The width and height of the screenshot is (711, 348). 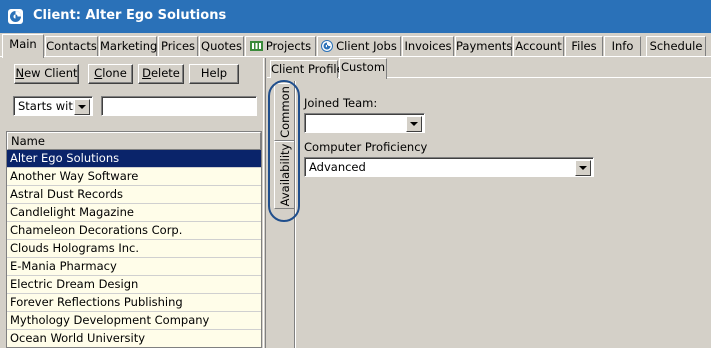 What do you see at coordinates (134, 285) in the screenshot?
I see `list-item: Electric Dream Design` at bounding box center [134, 285].